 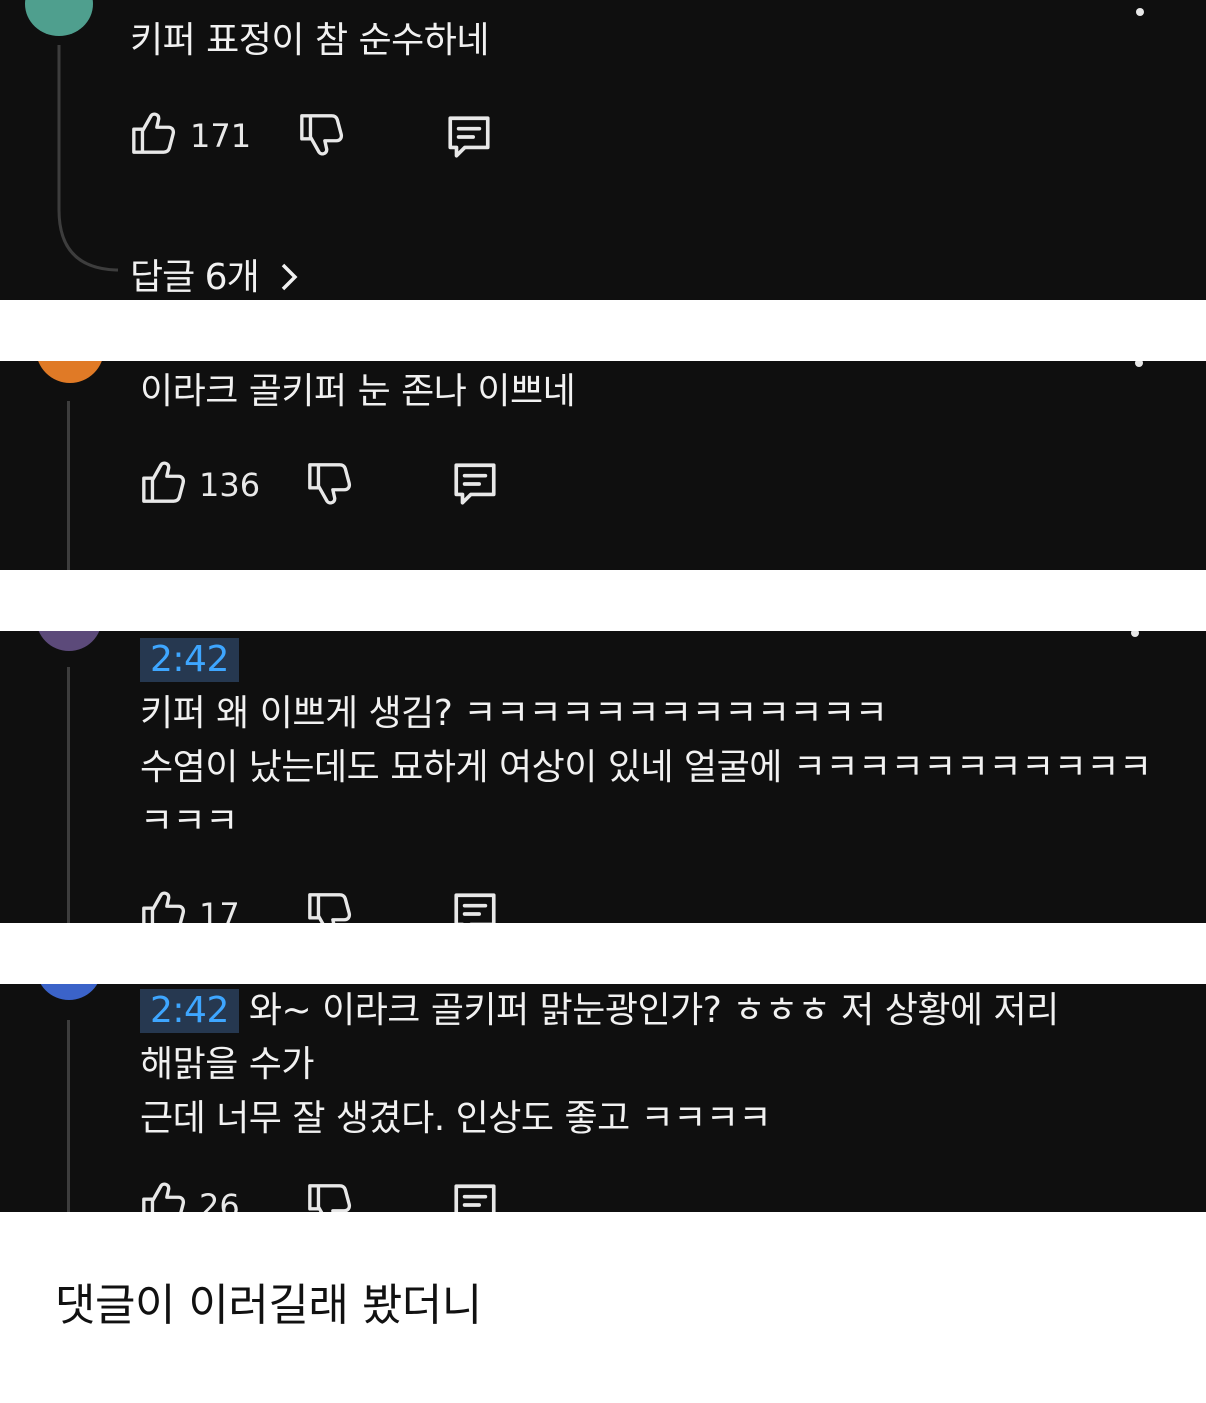 What do you see at coordinates (219, 1199) in the screenshot?
I see `like-count: 26` at bounding box center [219, 1199].